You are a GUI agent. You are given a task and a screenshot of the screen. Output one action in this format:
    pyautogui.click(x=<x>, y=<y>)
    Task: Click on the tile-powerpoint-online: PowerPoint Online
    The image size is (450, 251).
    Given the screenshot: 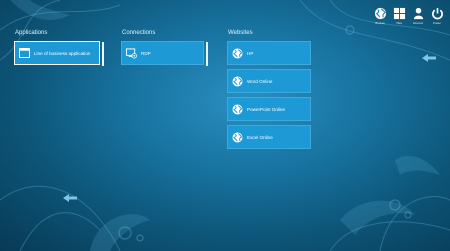 What is the action you would take?
    pyautogui.click(x=269, y=109)
    